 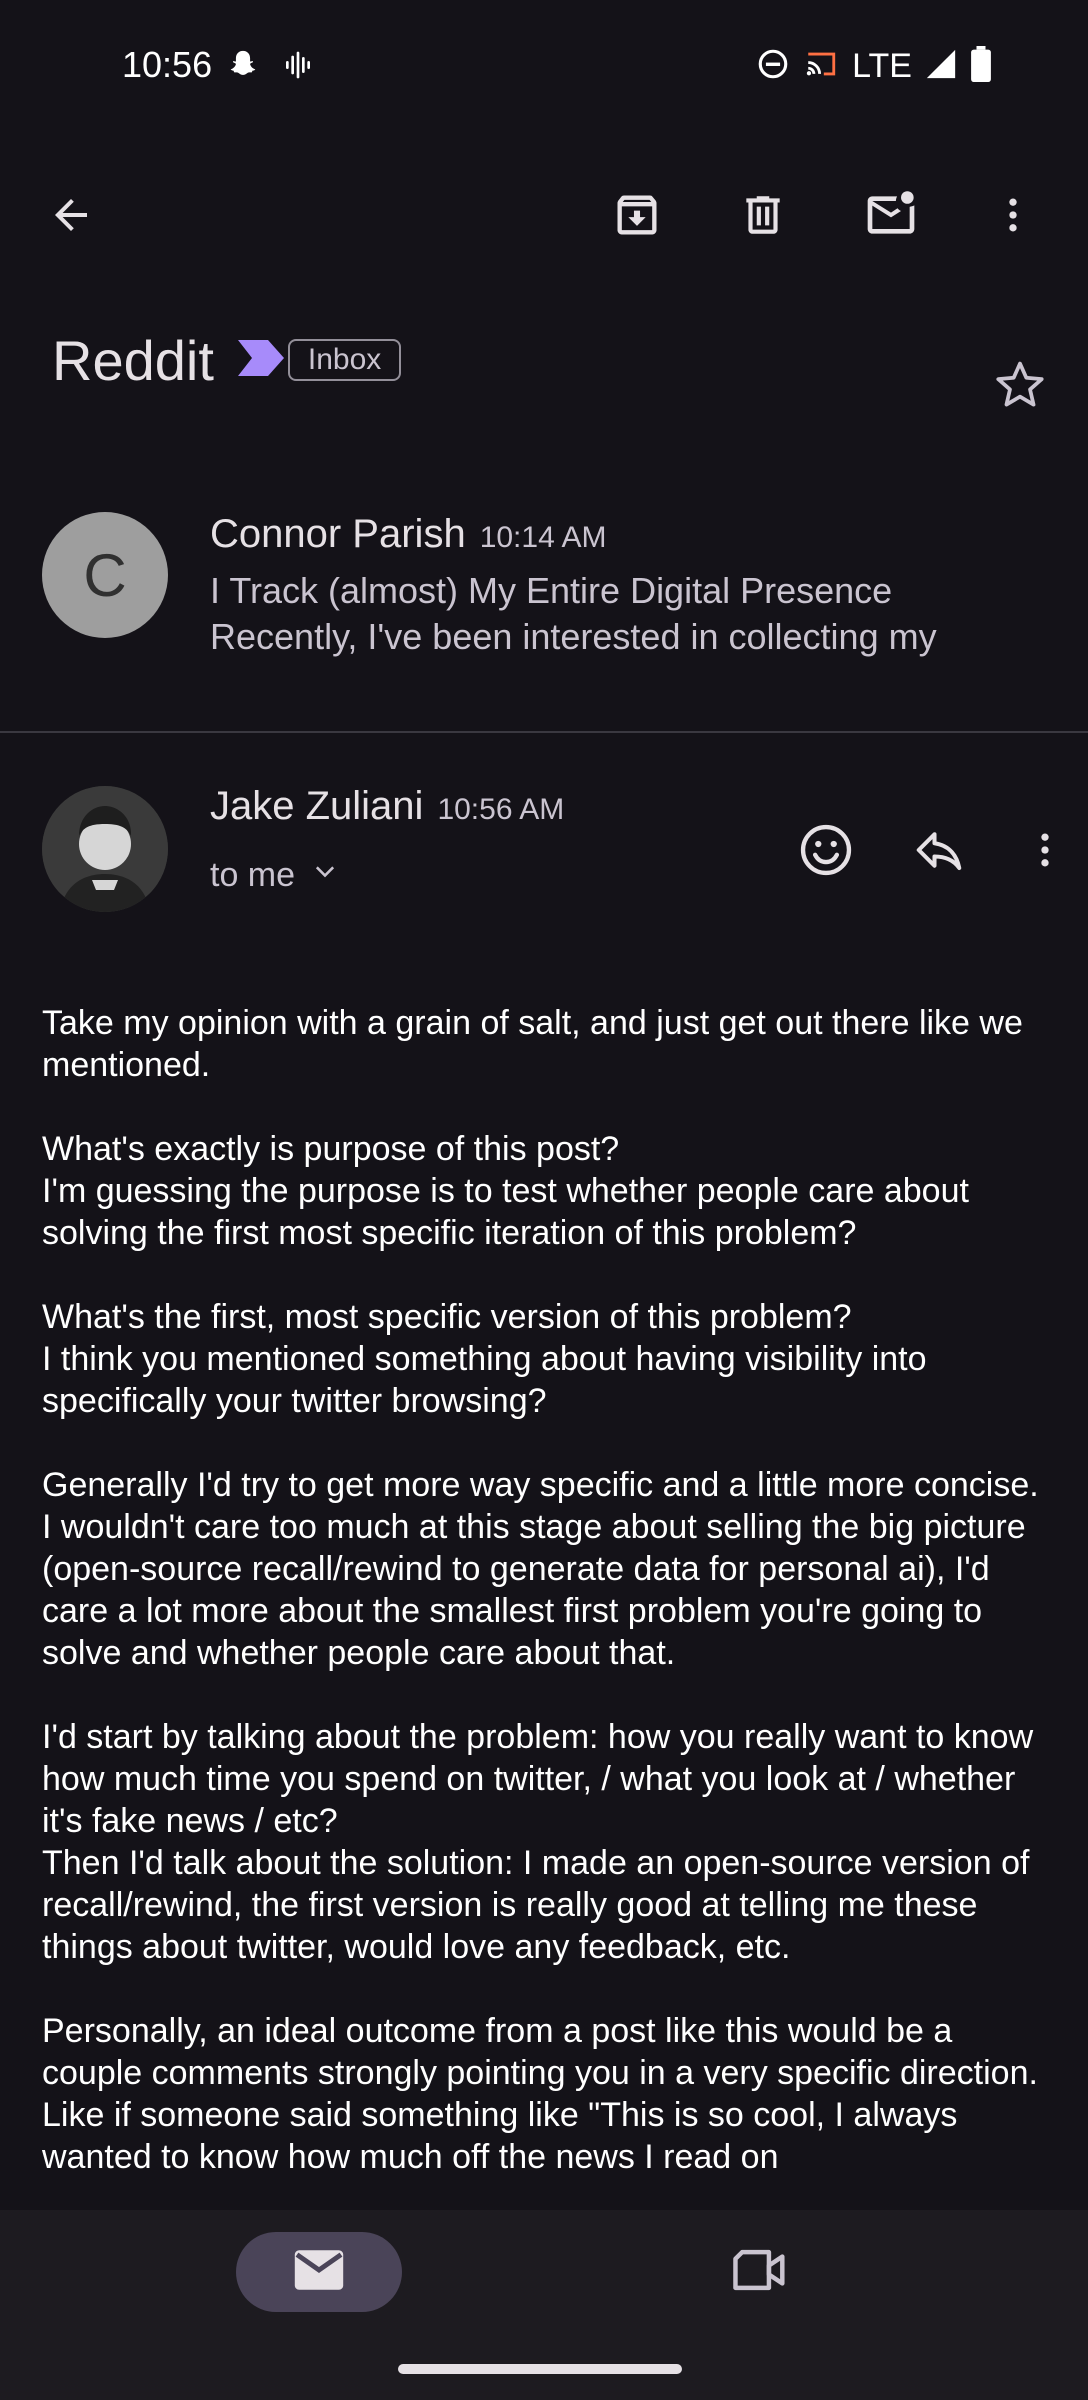 I want to click on cast-icon, so click(x=821, y=66).